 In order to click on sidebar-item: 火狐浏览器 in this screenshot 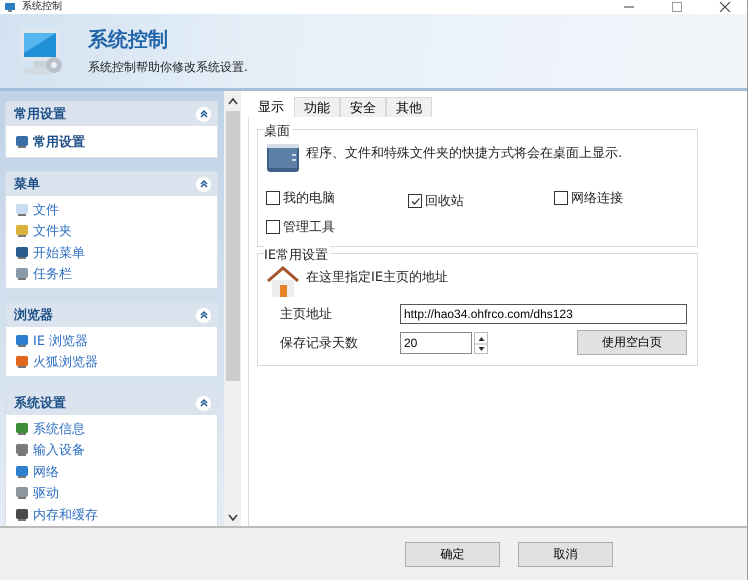, I will do `click(112, 362)`.